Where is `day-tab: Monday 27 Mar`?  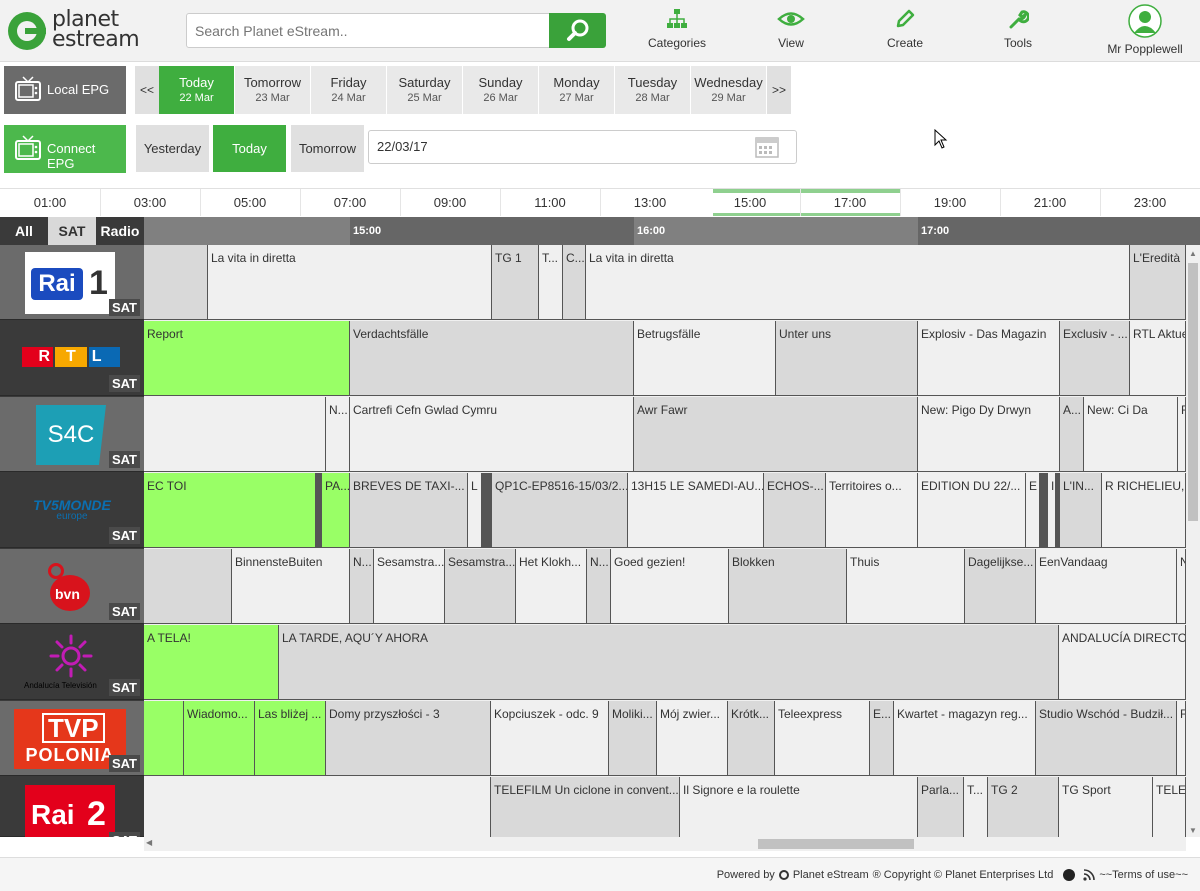 day-tab: Monday 27 Mar is located at coordinates (577, 90).